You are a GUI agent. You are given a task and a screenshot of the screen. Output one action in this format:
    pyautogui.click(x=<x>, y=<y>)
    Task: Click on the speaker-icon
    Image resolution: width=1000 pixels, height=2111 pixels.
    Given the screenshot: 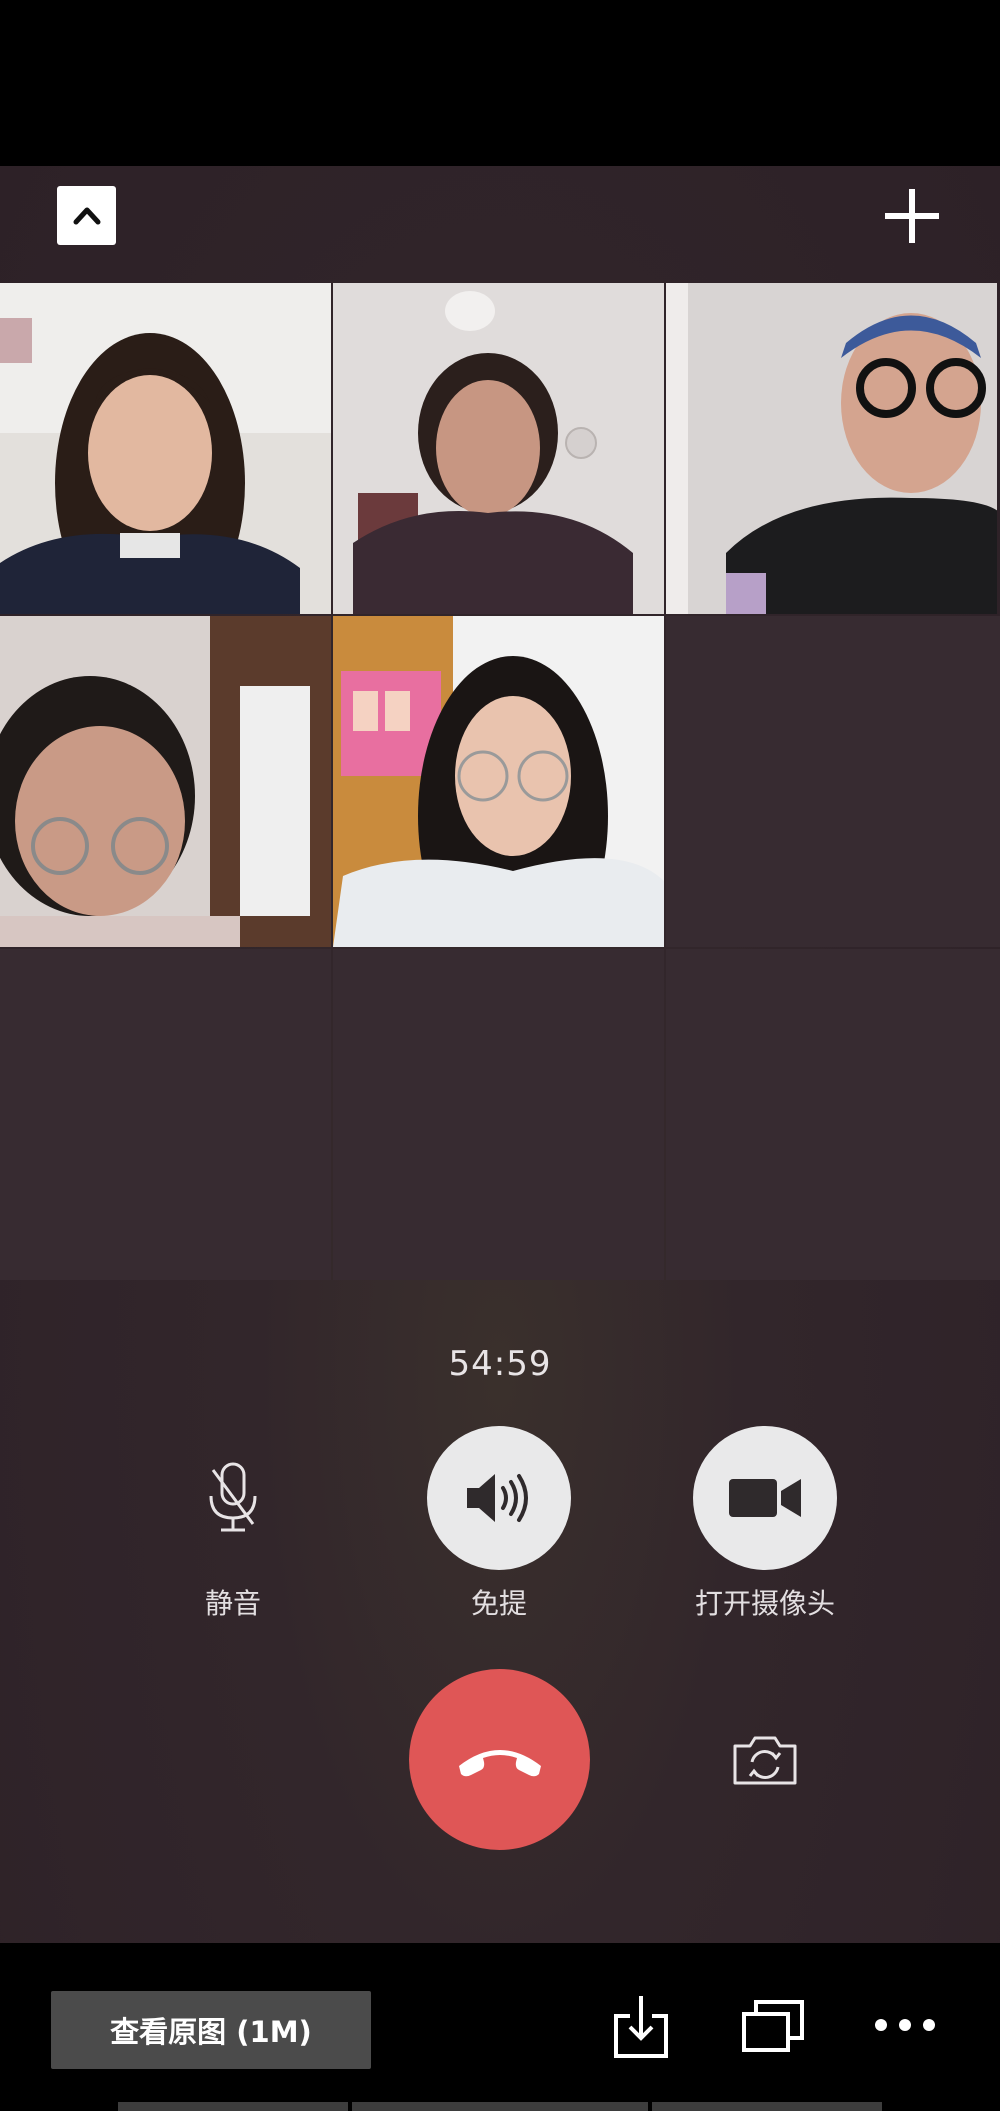 What is the action you would take?
    pyautogui.click(x=497, y=1498)
    